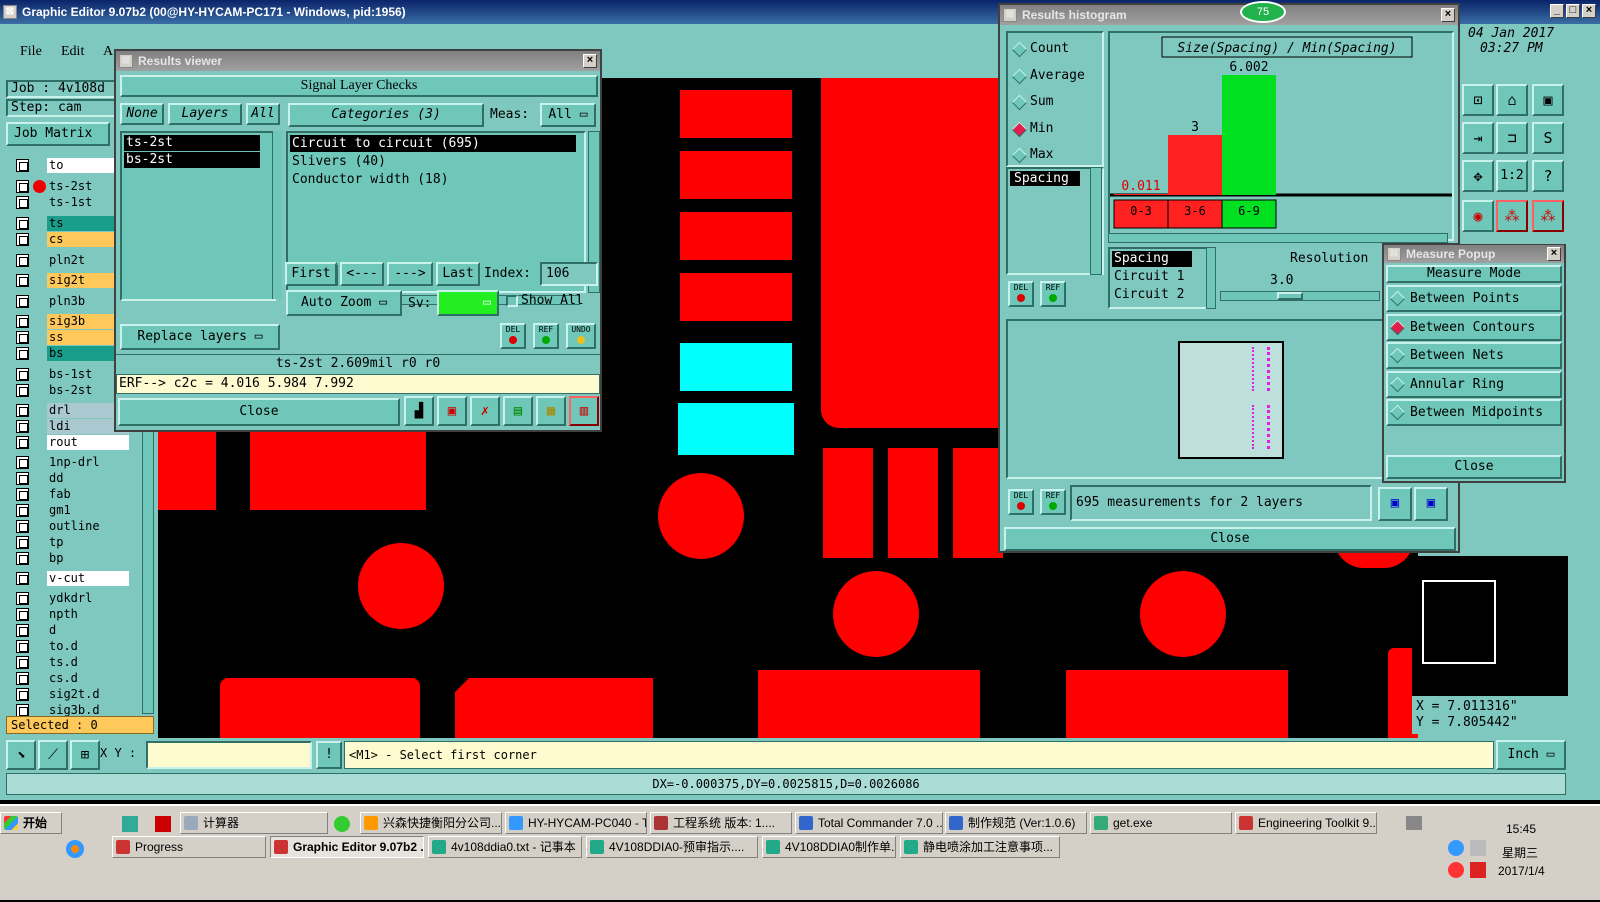 This screenshot has width=1600, height=902. I want to click on result-layer-item: bs-2st, so click(192, 160).